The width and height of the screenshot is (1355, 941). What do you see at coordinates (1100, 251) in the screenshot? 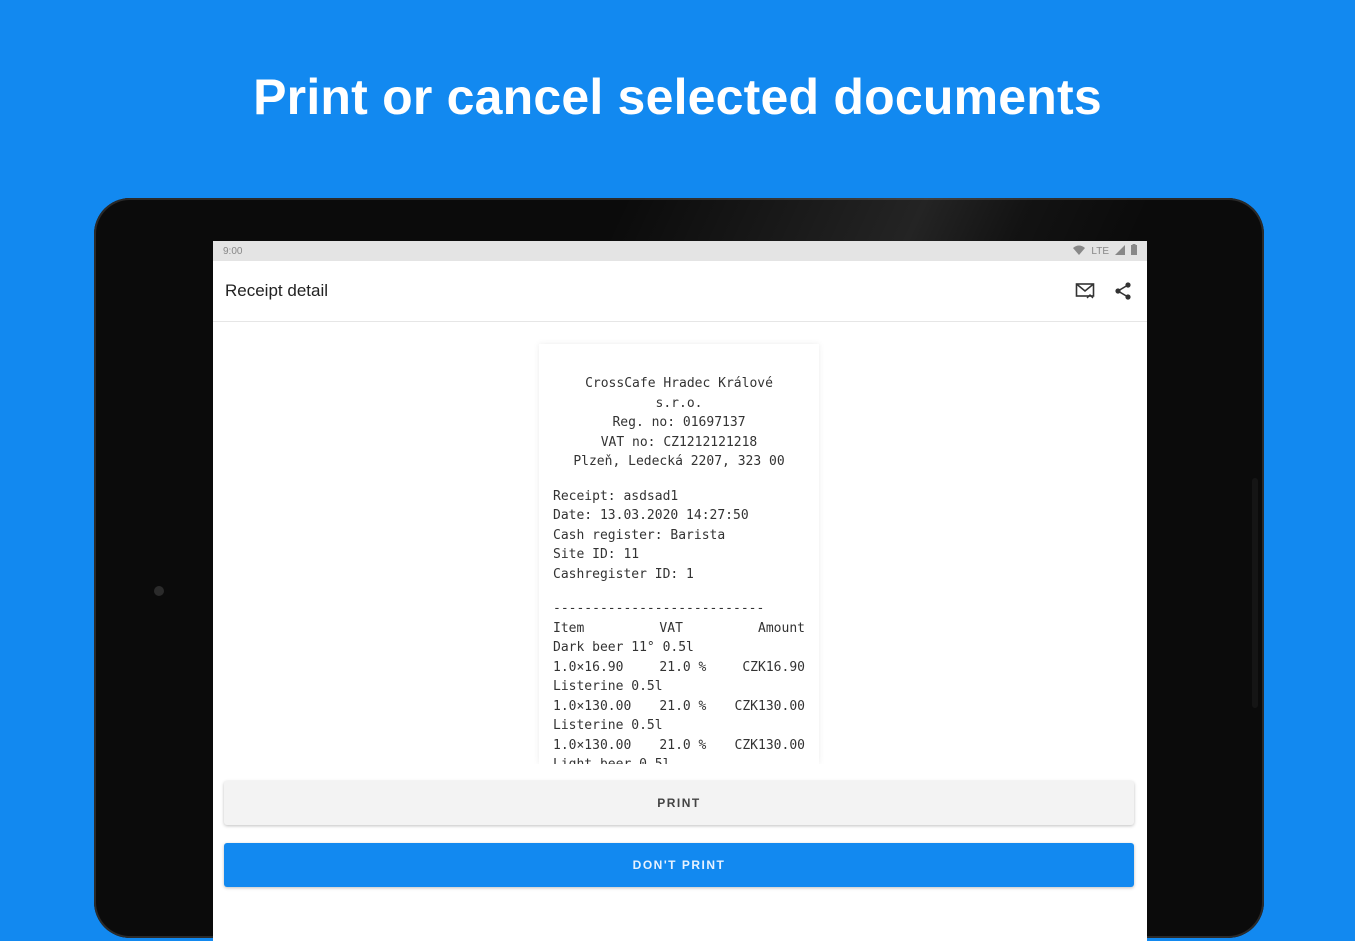
I see `network-label: LTE` at bounding box center [1100, 251].